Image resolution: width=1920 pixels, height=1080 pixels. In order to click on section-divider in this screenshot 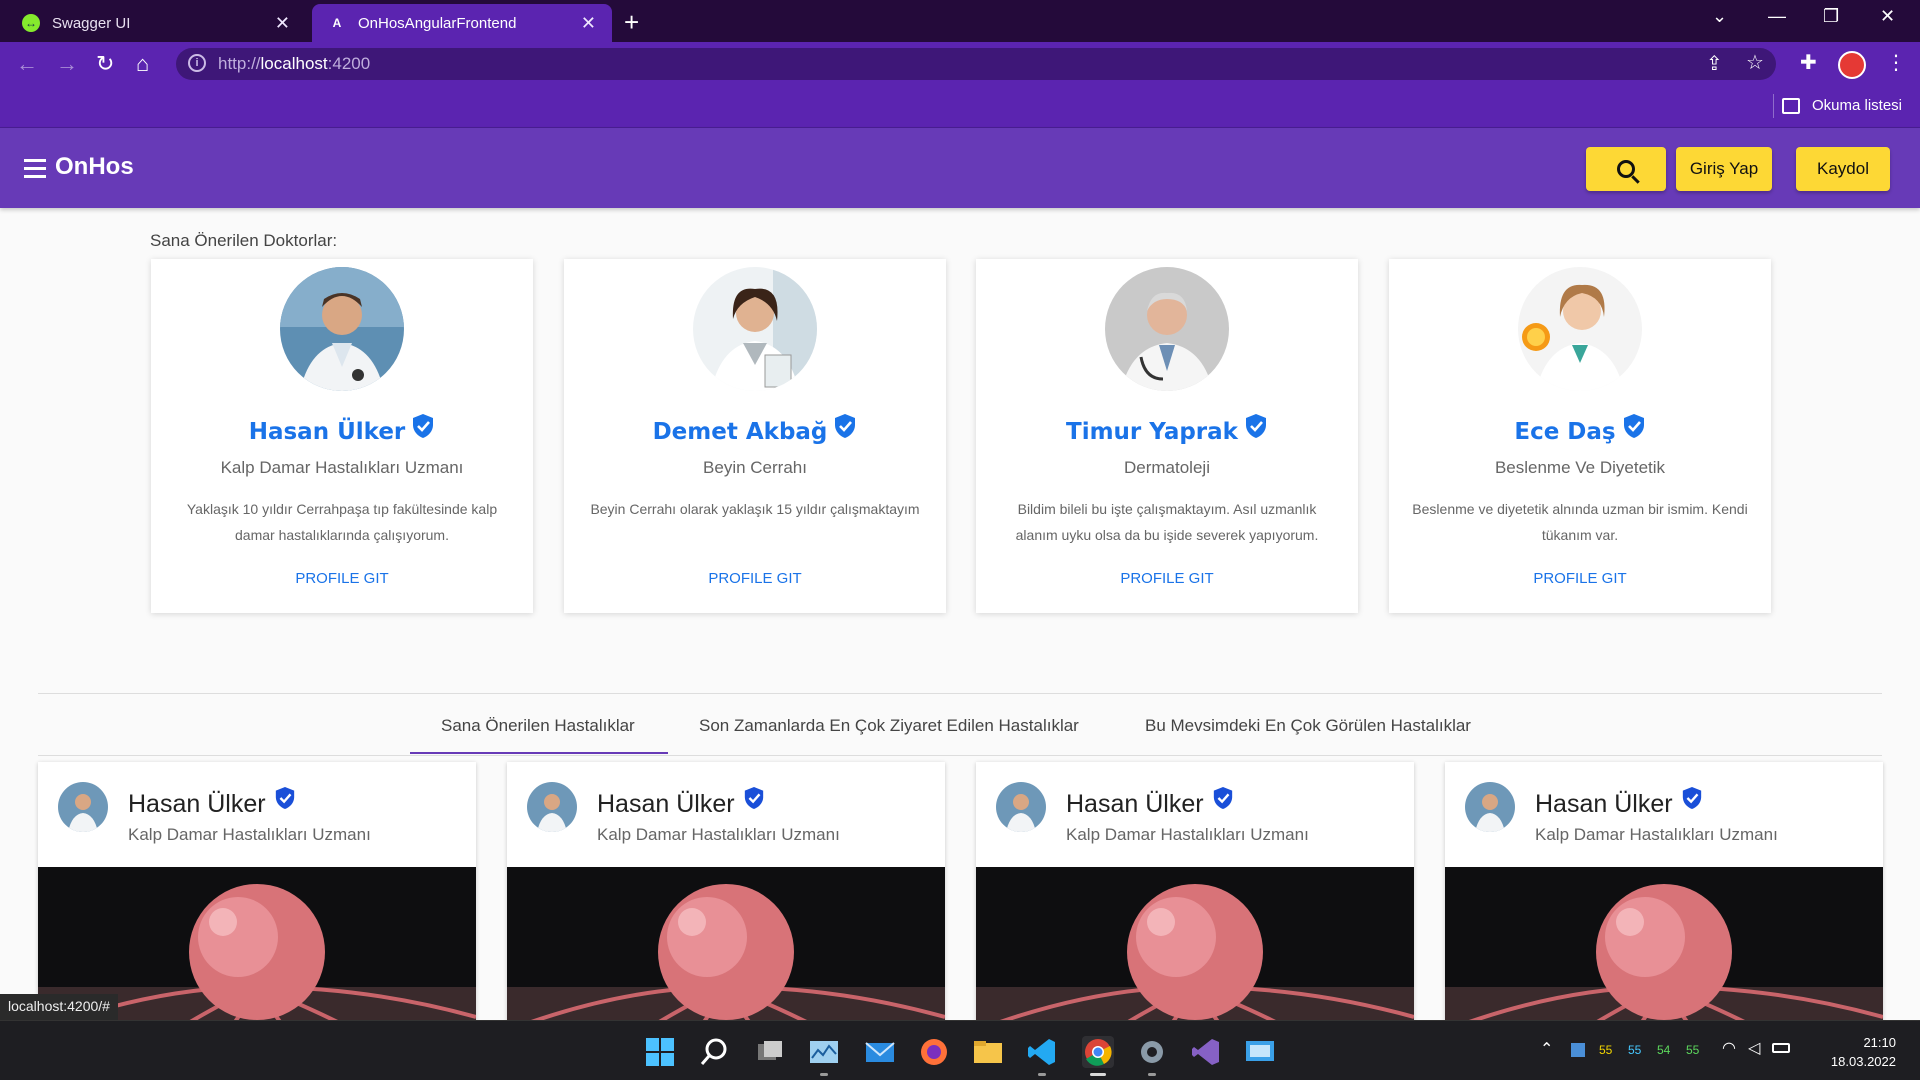, I will do `click(960, 693)`.